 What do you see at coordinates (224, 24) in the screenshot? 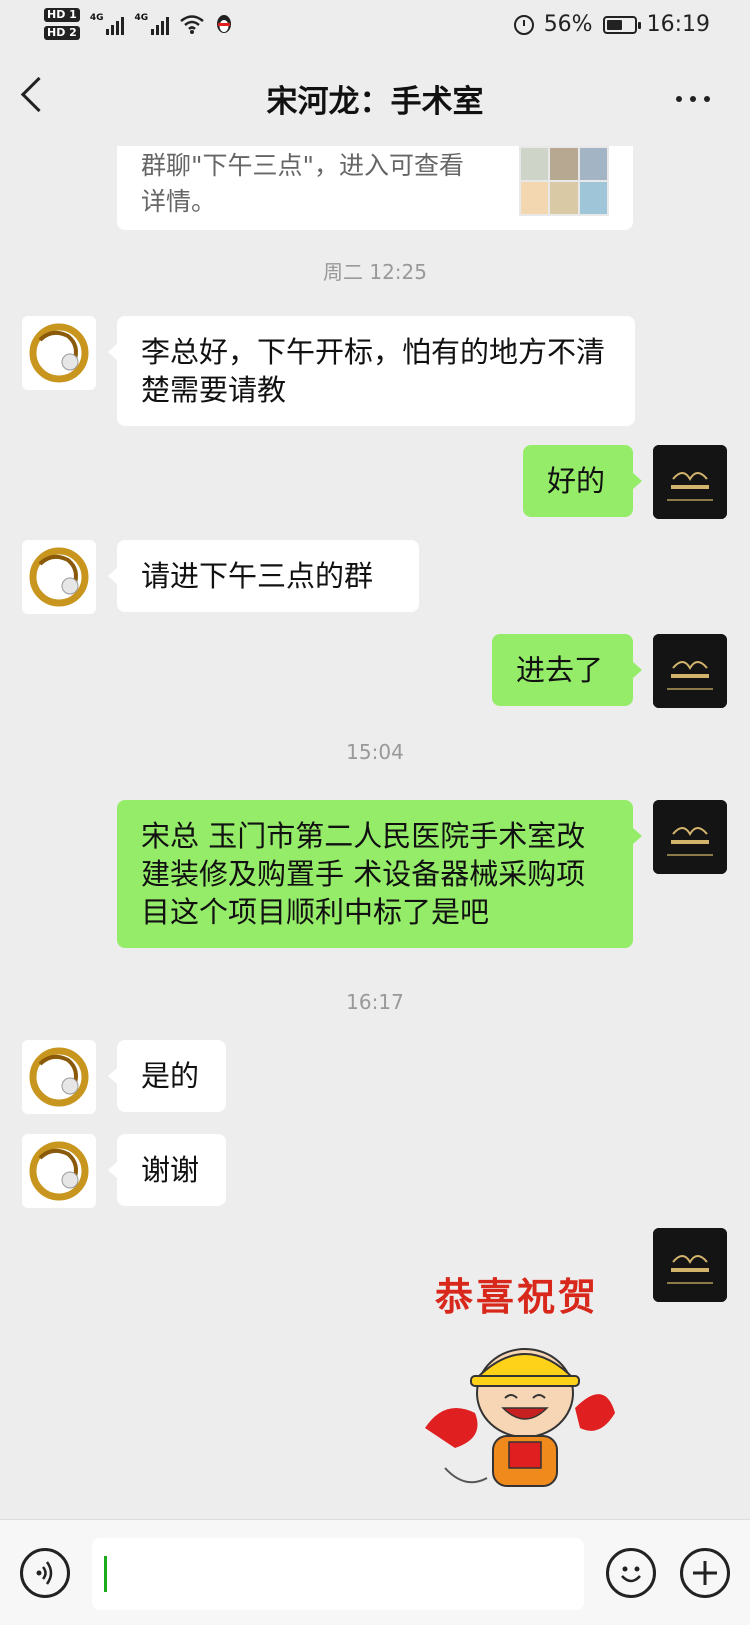
I see `qq-penguin-icon` at bounding box center [224, 24].